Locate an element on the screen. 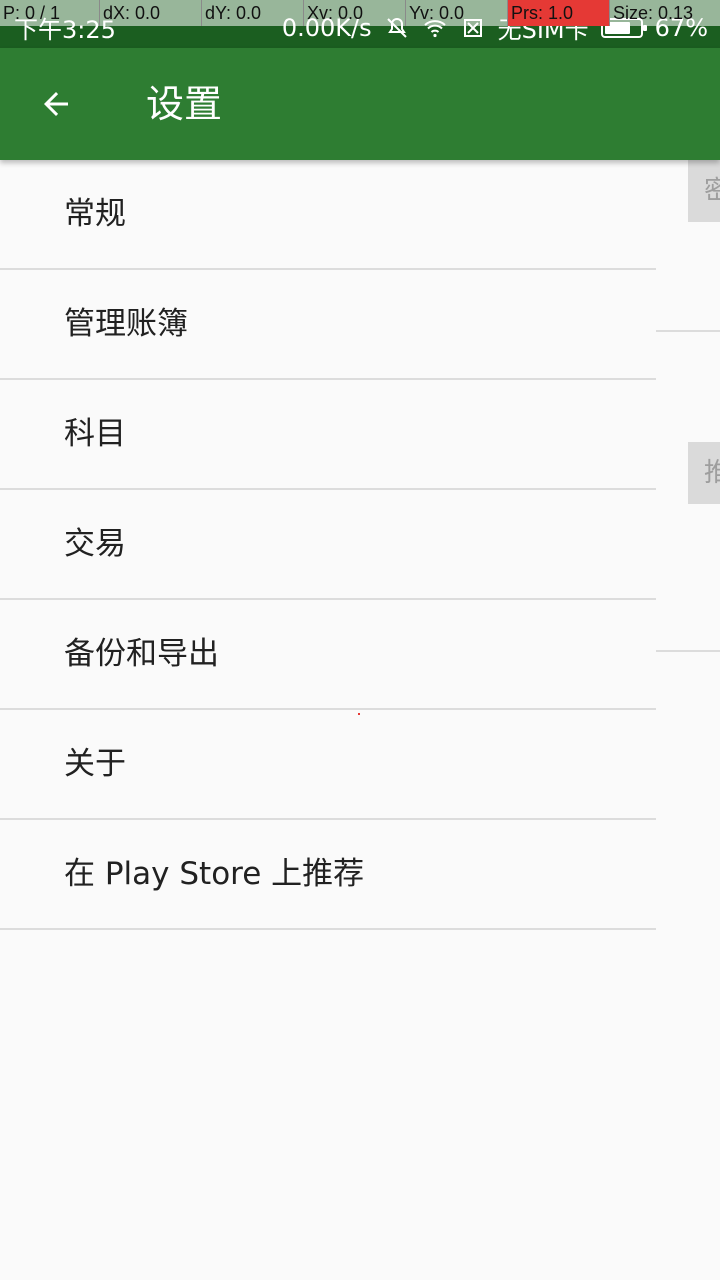  overlay-pointer-count: P: 0 / 1 is located at coordinates (50, 13).